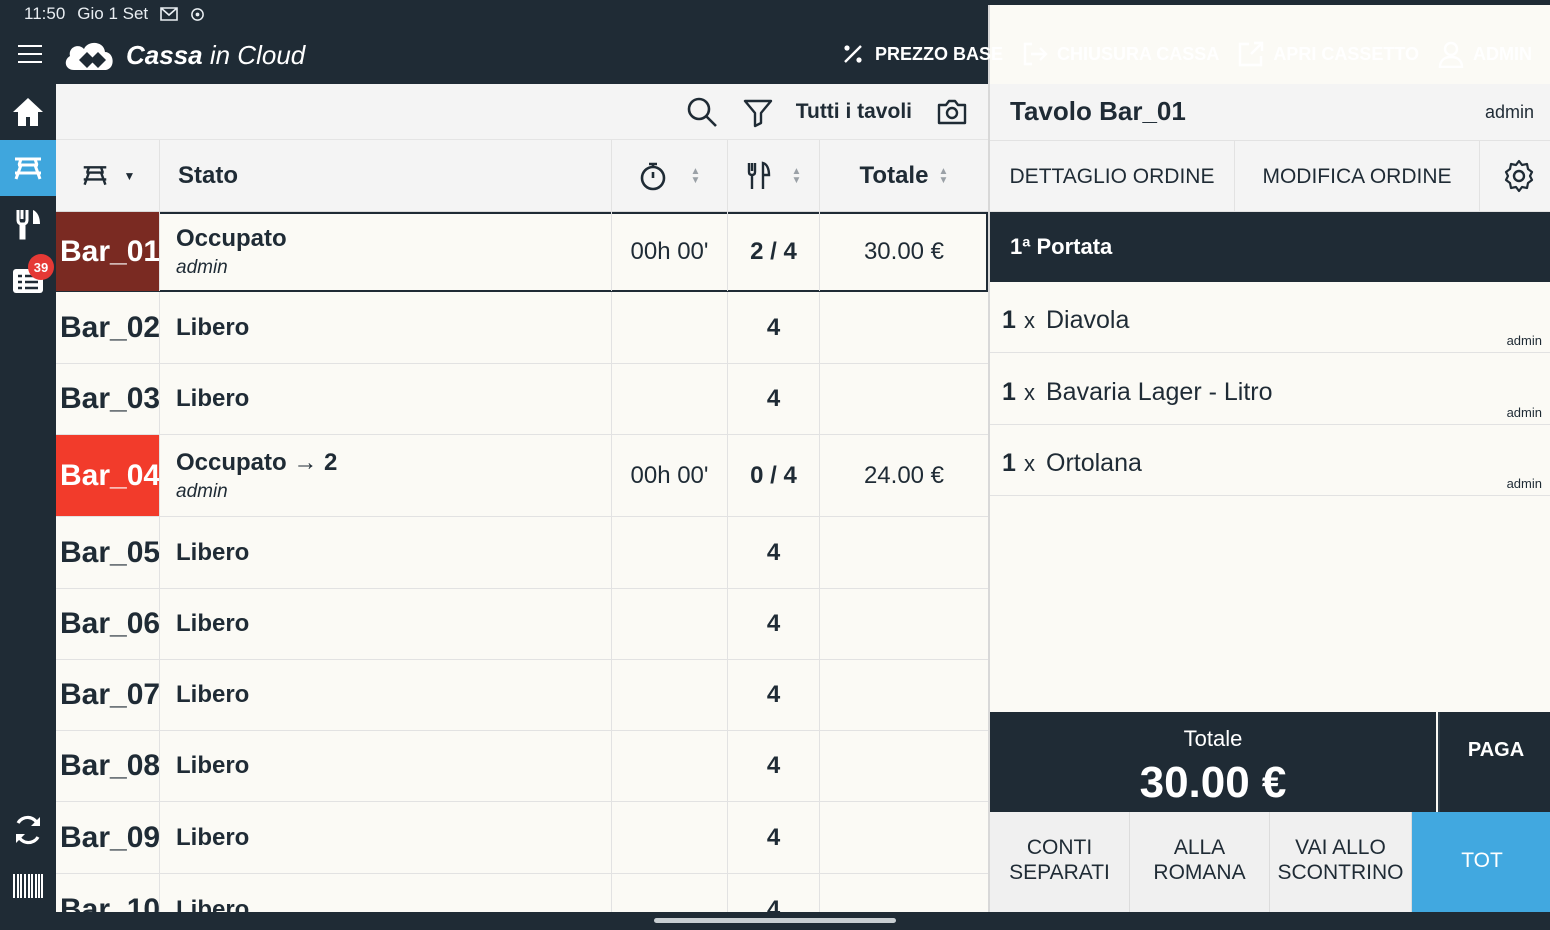 The image size is (1550, 930). Describe the element at coordinates (30, 55) in the screenshot. I see `menu-icon` at that location.